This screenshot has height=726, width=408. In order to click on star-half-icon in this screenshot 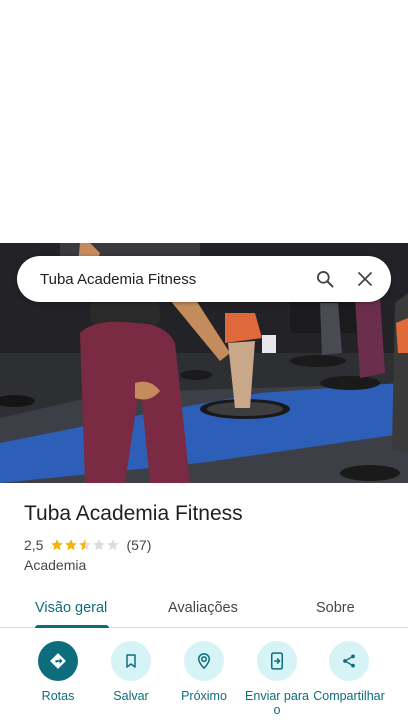, I will do `click(85, 545)`.